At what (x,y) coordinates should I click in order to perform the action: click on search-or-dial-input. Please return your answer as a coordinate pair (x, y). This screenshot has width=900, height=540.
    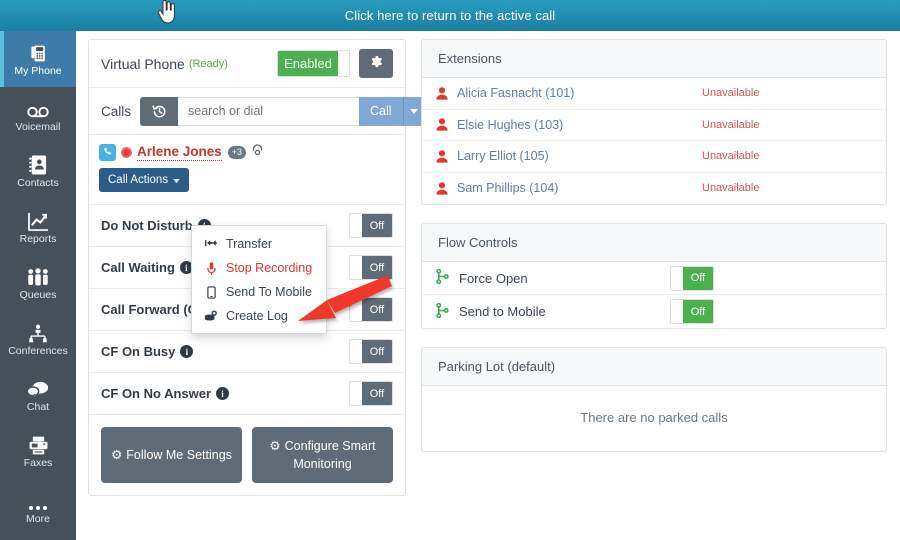
    Looking at the image, I should click on (269, 111).